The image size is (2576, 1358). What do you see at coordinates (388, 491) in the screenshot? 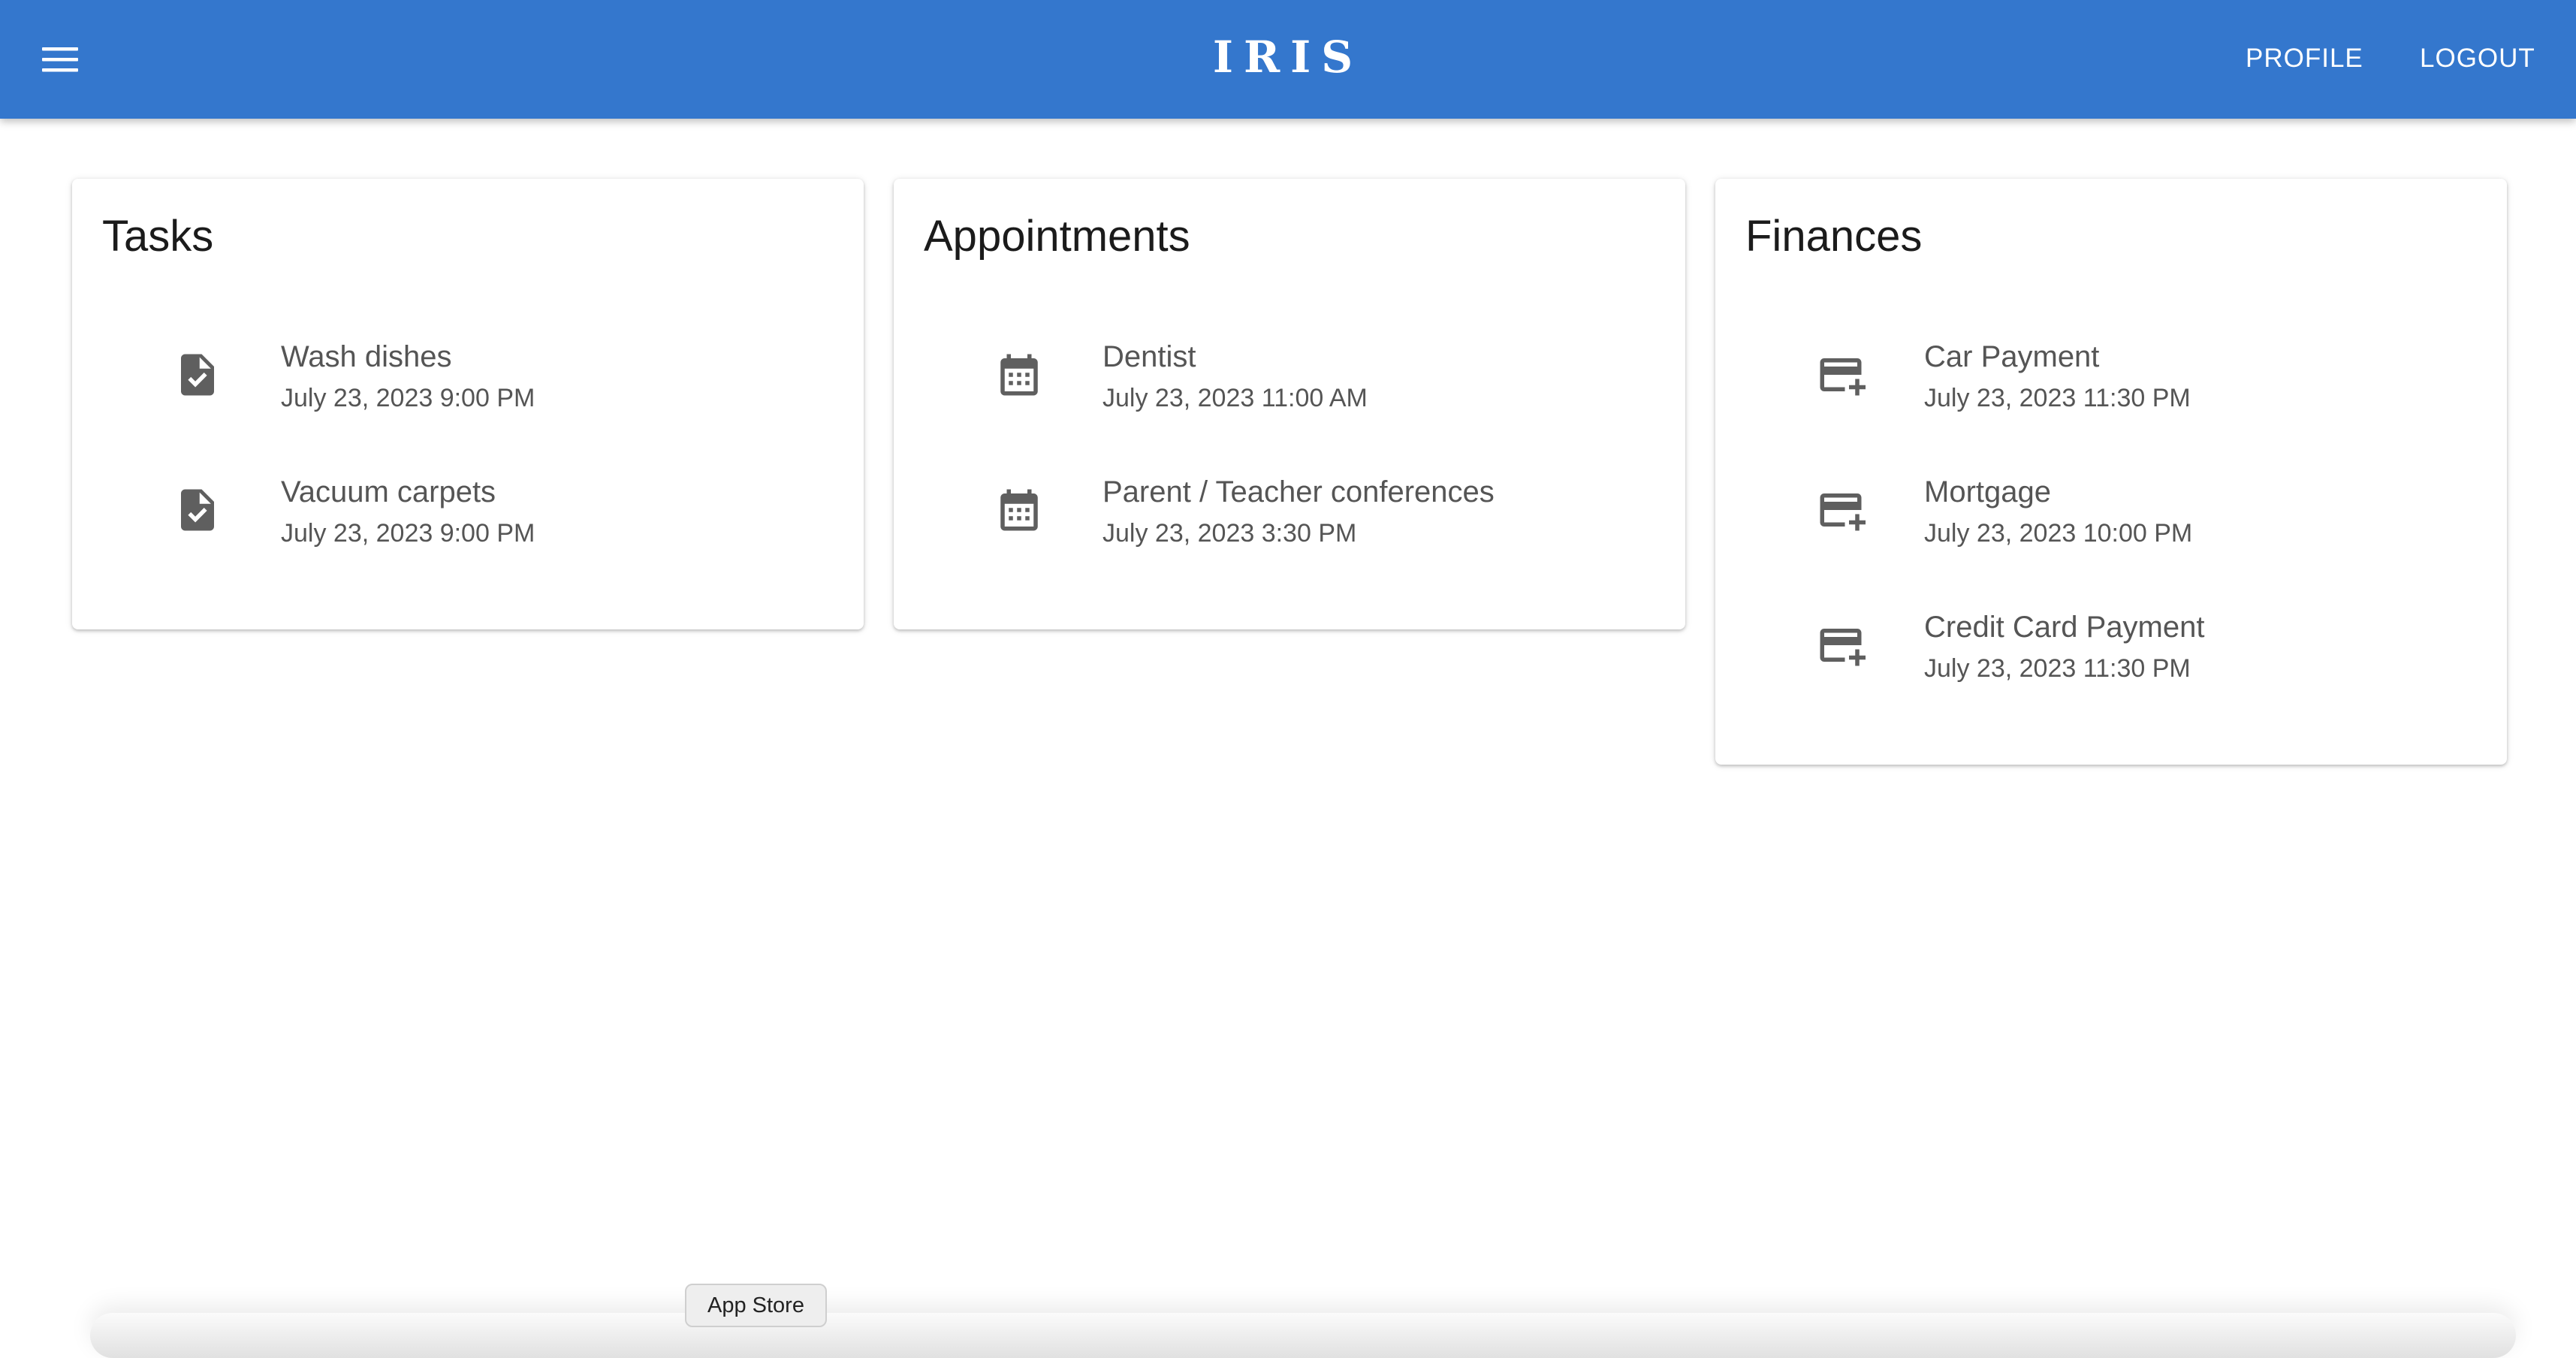
I see `list-item-title: Vacuum carpets` at bounding box center [388, 491].